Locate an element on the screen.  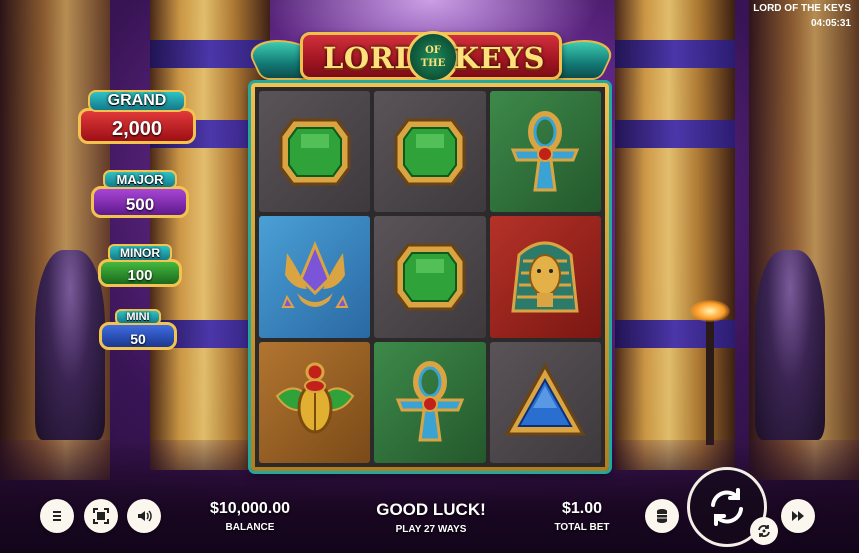
jackpot-grand: GRAND 2,000 is located at coordinates (137, 117).